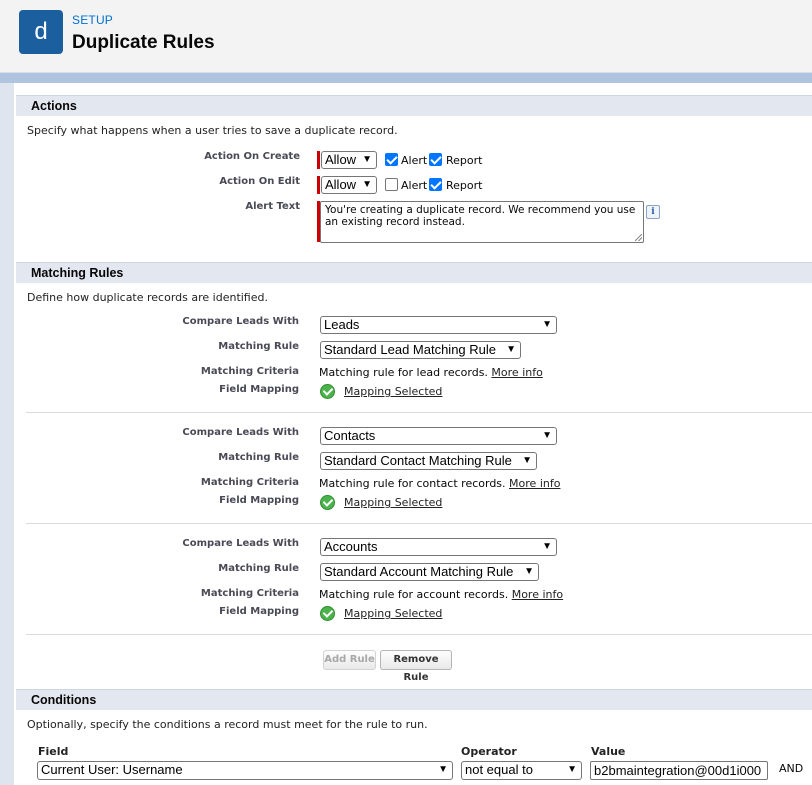 The height and width of the screenshot is (785, 812). Describe the element at coordinates (464, 160) in the screenshot. I see `on-create-report-label: Report` at that location.